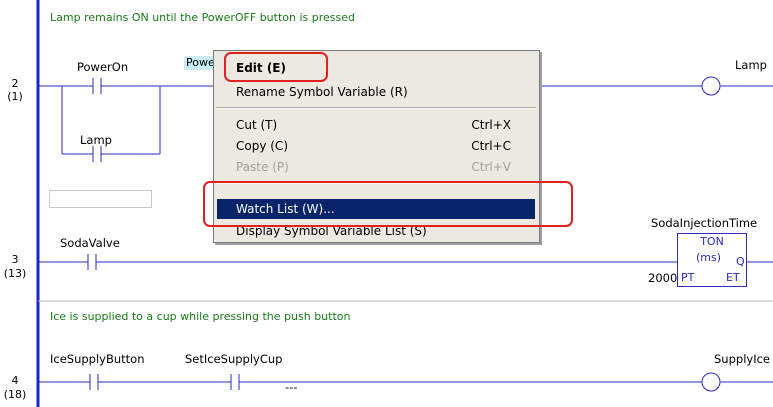 This screenshot has width=773, height=407. What do you see at coordinates (712, 241) in the screenshot?
I see `timer-type: TON` at bounding box center [712, 241].